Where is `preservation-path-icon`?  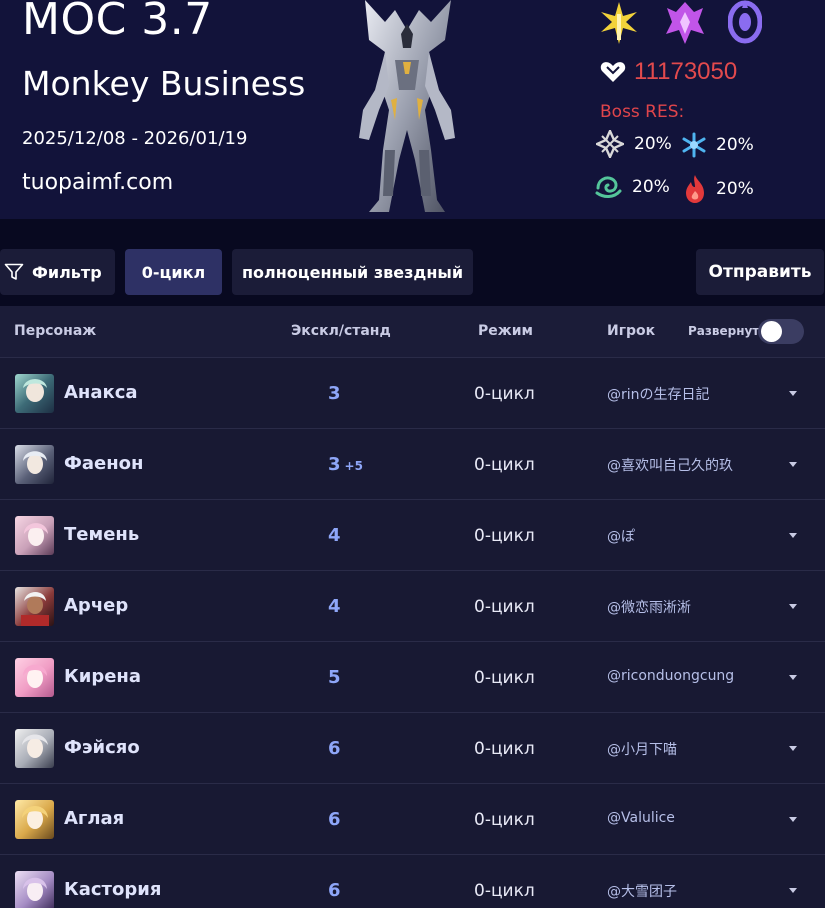 preservation-path-icon is located at coordinates (619, 23).